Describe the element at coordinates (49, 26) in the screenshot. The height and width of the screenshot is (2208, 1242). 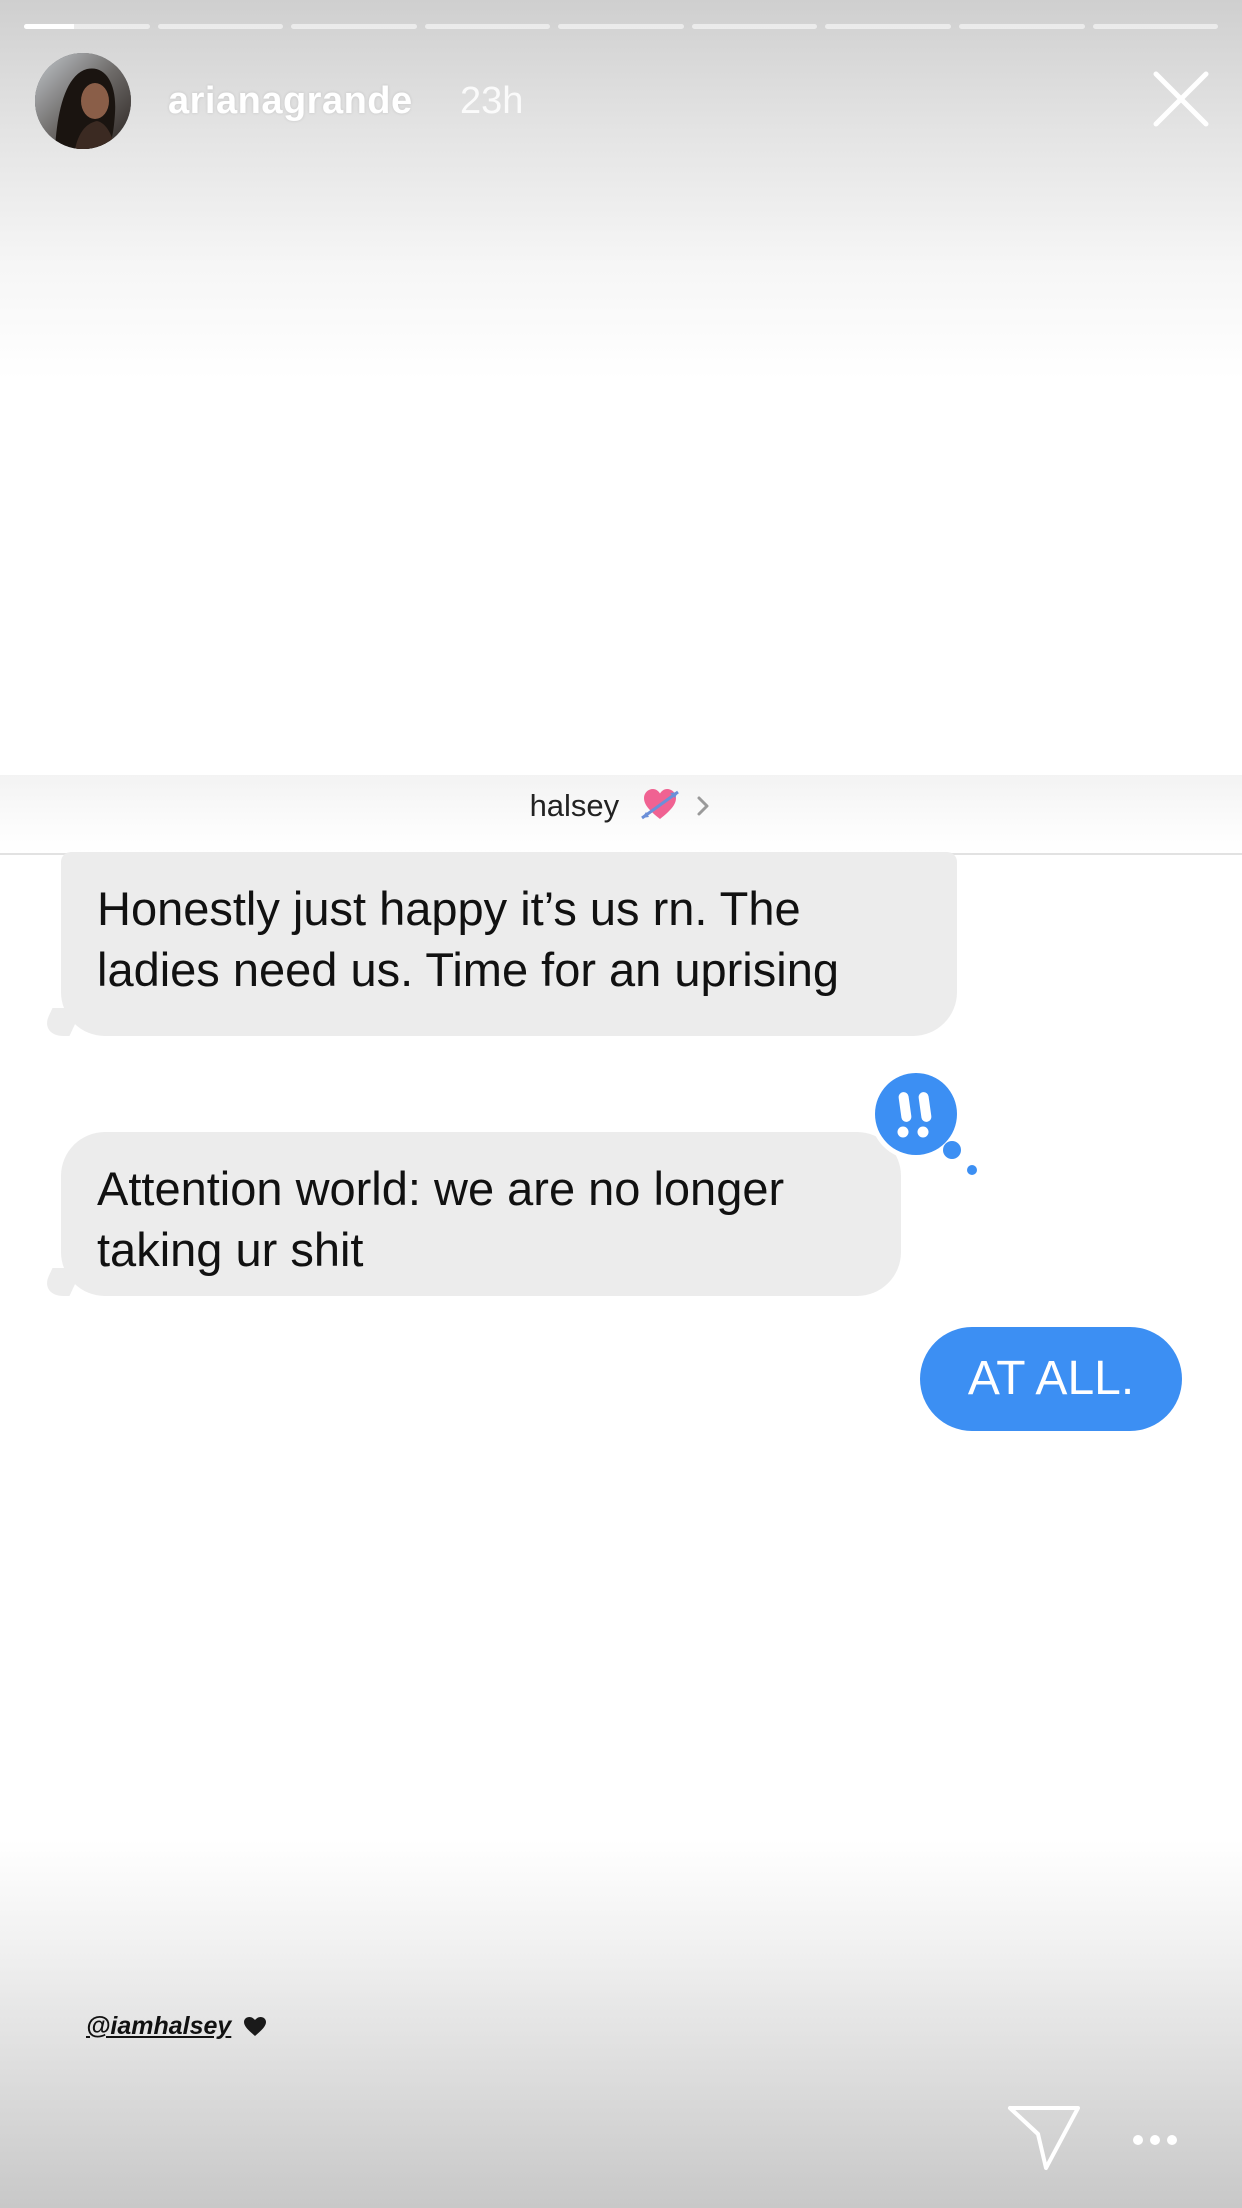
I see `progress-fill` at that location.